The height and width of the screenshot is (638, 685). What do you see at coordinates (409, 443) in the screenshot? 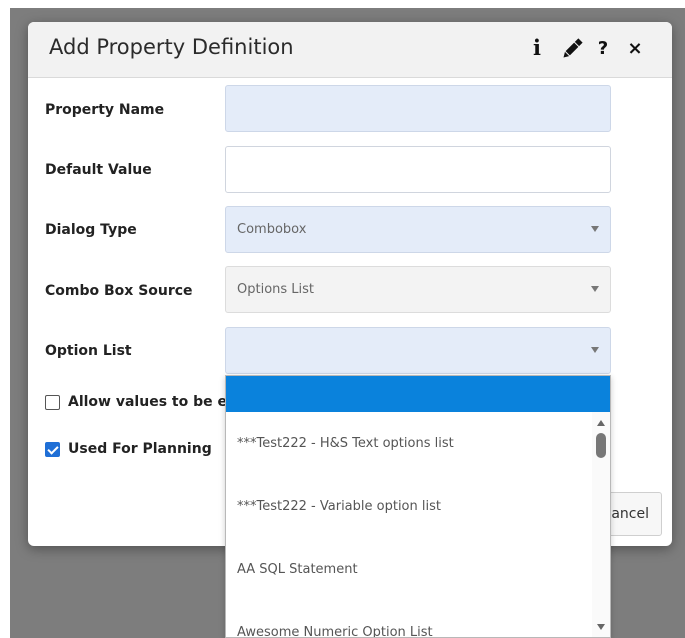
I see `dropdown-option: ***Test222 - H&S Text options list` at bounding box center [409, 443].